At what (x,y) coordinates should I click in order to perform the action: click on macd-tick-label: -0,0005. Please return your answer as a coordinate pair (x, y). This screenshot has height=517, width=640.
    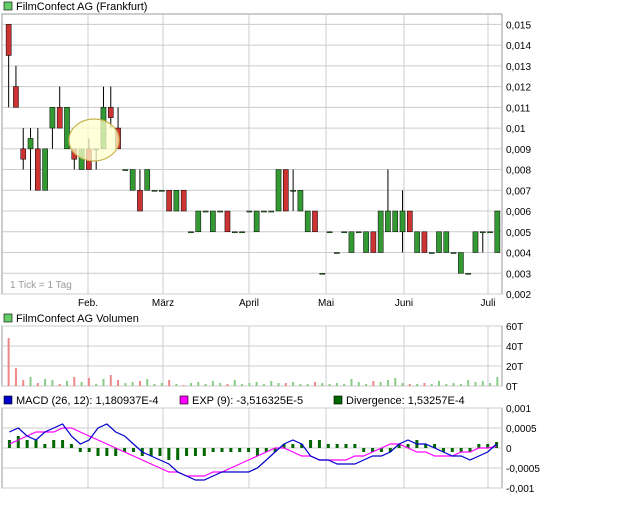
    Looking at the image, I should click on (523, 469).